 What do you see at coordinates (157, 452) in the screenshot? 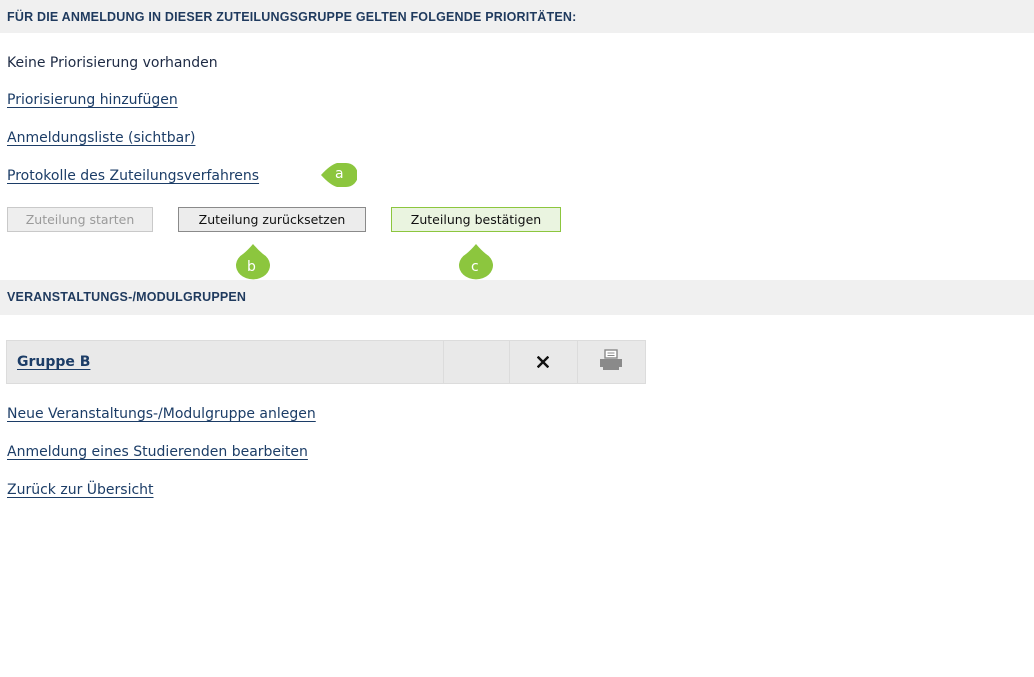
I see `edit-student-registration-link: Anmeldung eines Studierenden bearbeiten` at bounding box center [157, 452].